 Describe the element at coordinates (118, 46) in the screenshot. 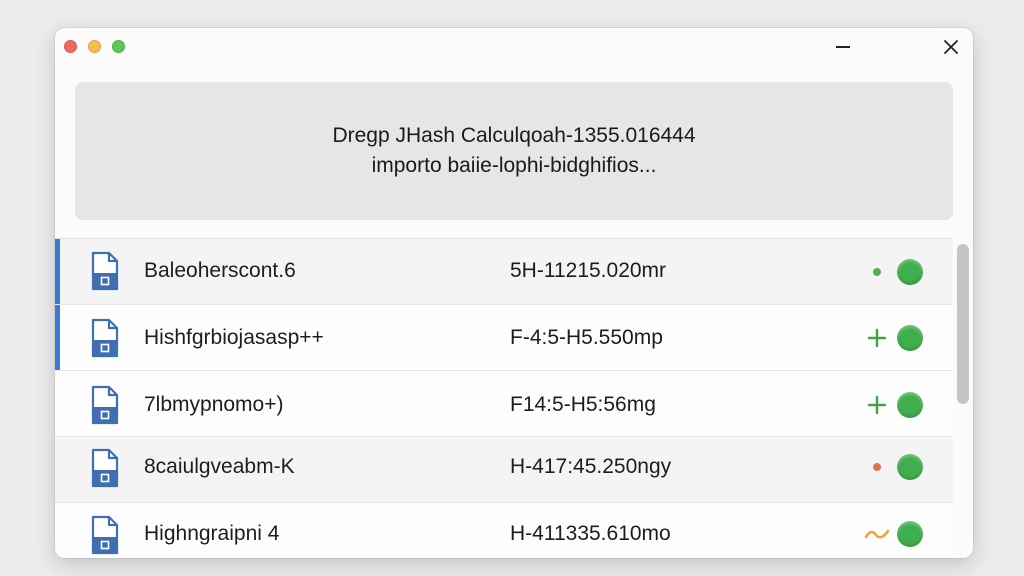

I see `zoom-traffic-light` at that location.